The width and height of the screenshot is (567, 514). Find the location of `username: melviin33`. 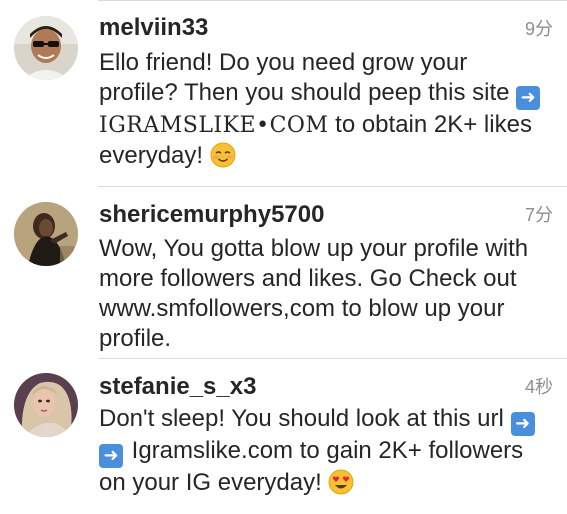

username: melviin33 is located at coordinates (153, 28).